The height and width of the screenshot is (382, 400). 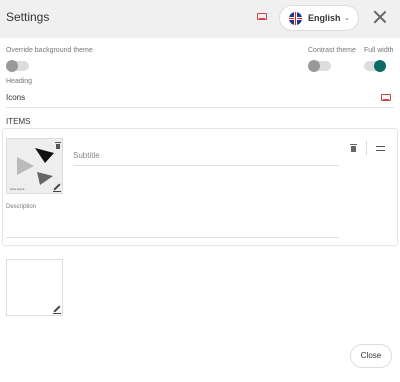 I want to click on add-edit-icon, so click(x=57, y=309).